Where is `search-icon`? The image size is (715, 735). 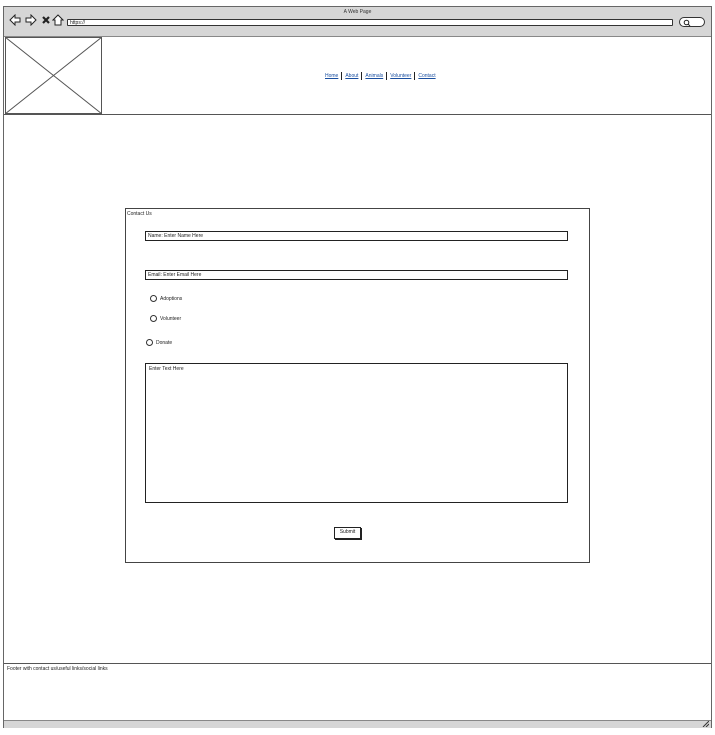 search-icon is located at coordinates (687, 22).